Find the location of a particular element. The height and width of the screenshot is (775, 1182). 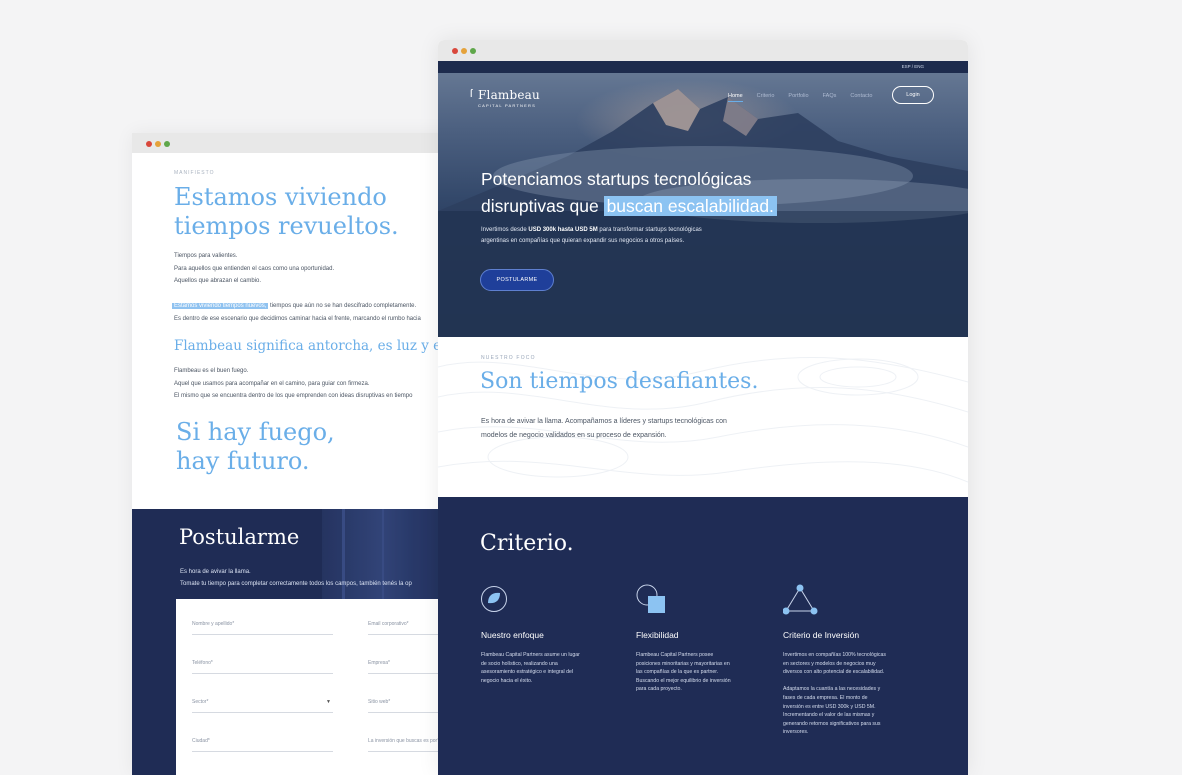

hero-highlight: buscan escalabilidad. is located at coordinates (690, 206).